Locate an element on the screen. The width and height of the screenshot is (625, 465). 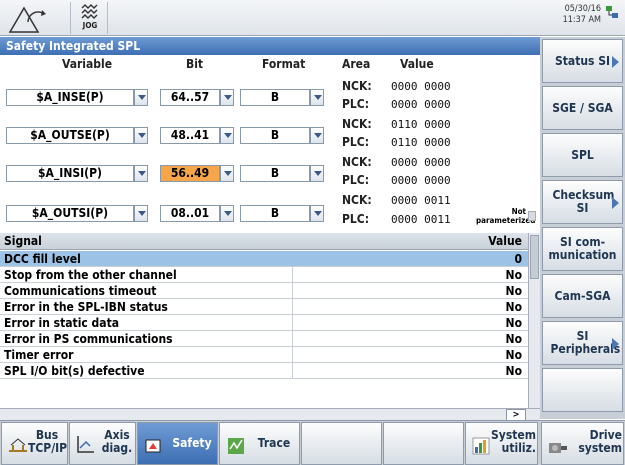
softkey-label: Drive system is located at coordinates (600, 441).